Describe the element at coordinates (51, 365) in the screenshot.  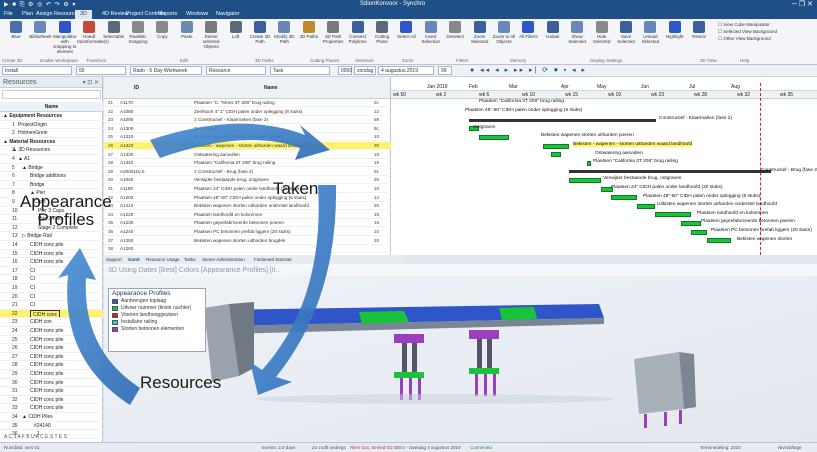
I see `resource-row: 28 CIDH conc pile` at that location.